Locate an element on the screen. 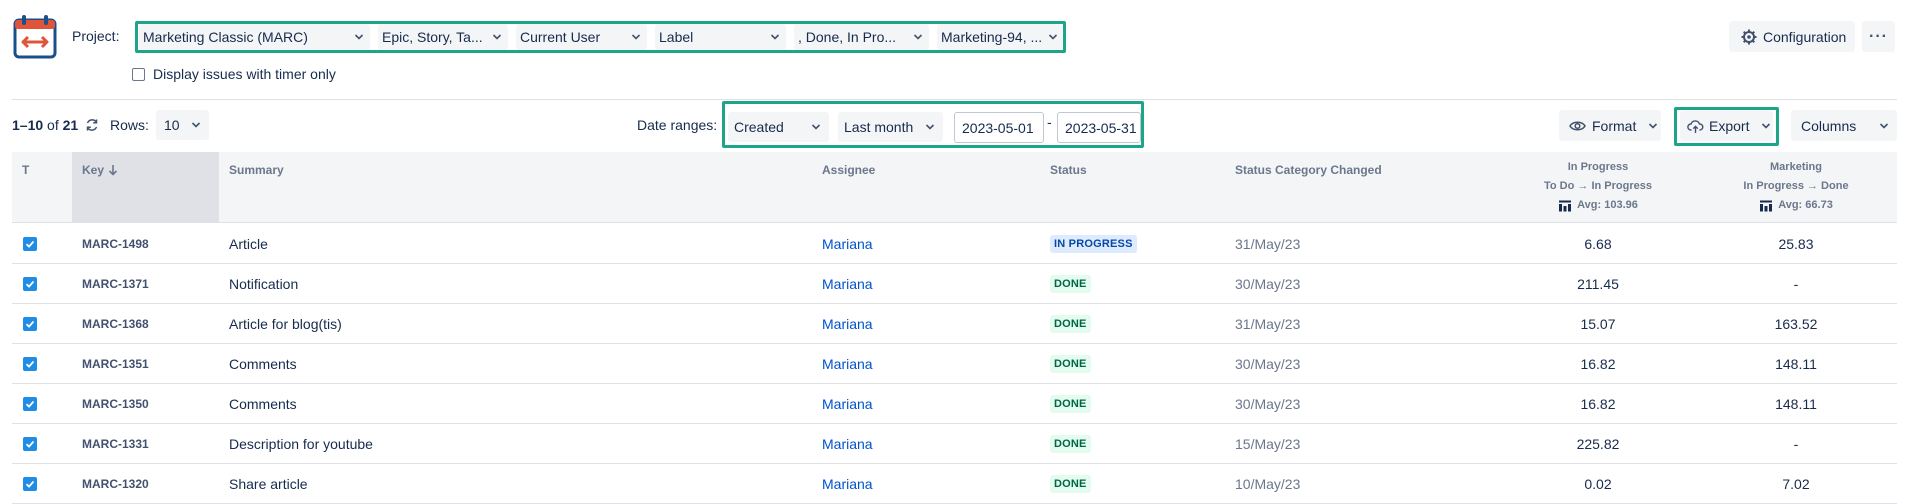 The height and width of the screenshot is (504, 1909). issue-summary: Article is located at coordinates (248, 244).